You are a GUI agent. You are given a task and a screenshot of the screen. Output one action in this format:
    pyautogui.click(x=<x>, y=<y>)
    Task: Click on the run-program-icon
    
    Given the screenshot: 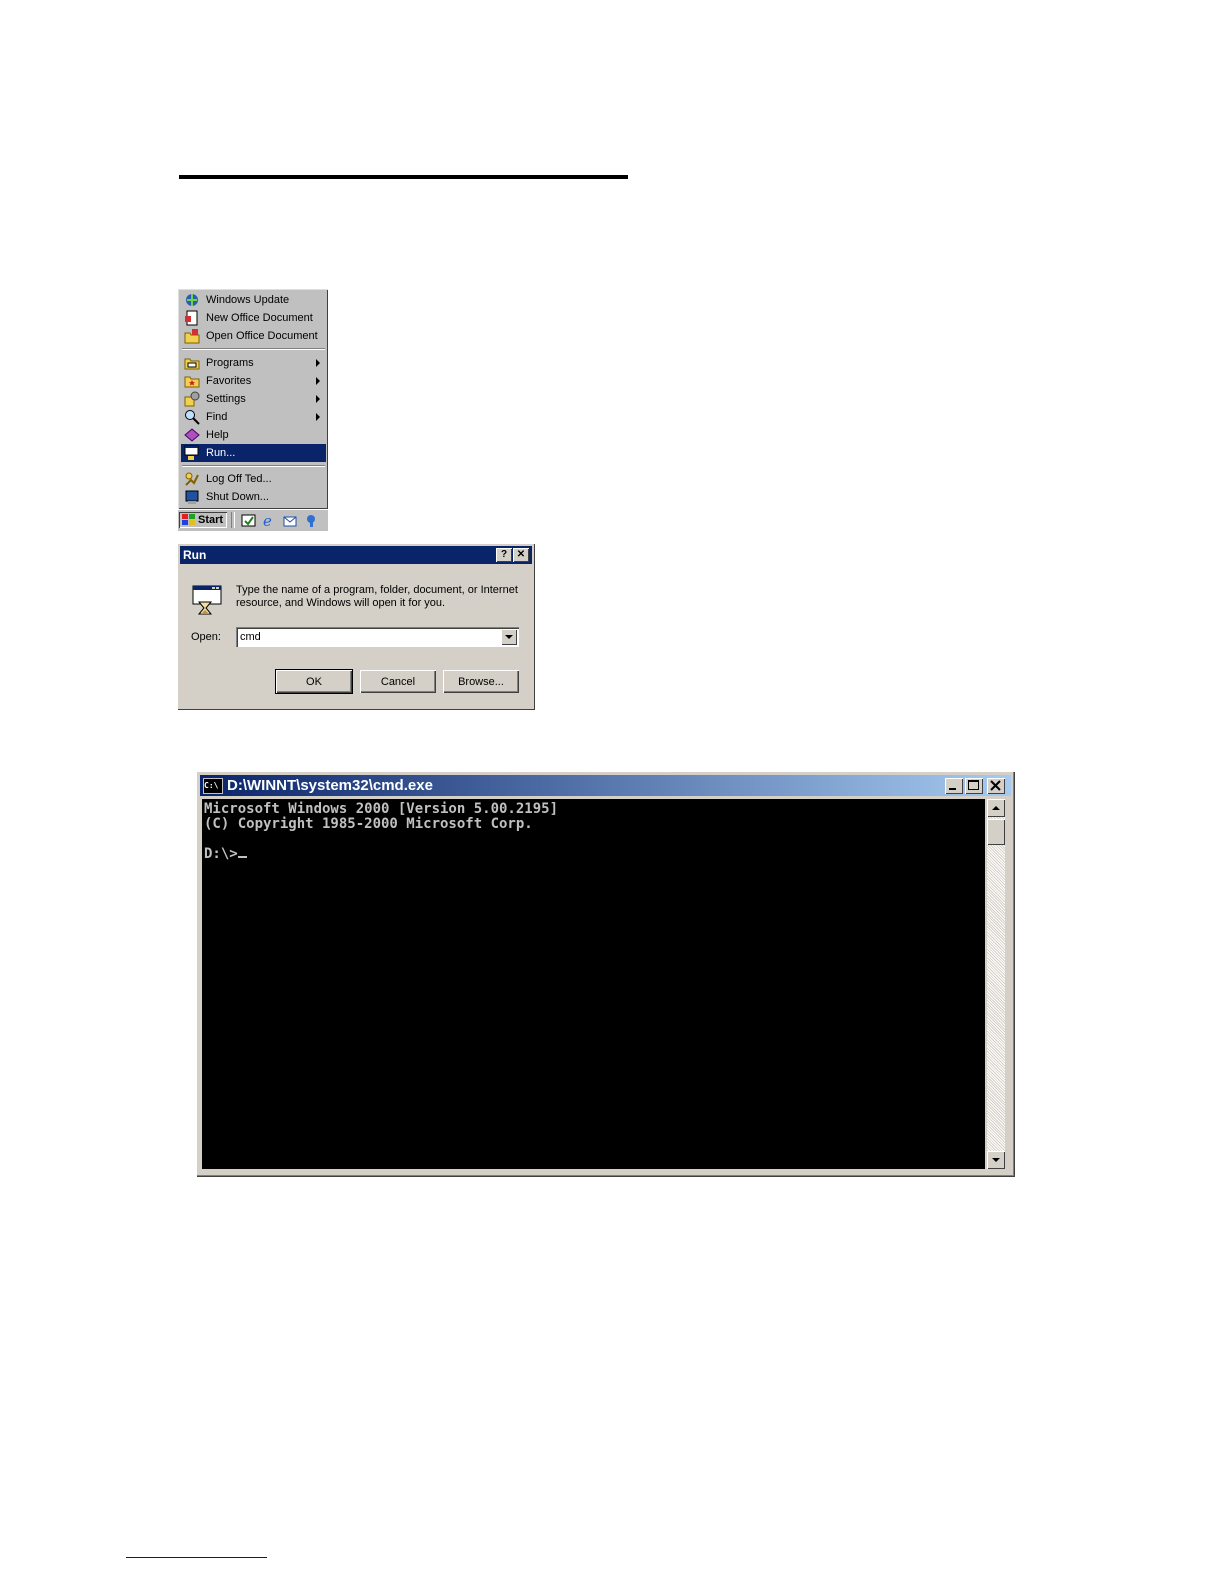 What is the action you would take?
    pyautogui.click(x=207, y=601)
    